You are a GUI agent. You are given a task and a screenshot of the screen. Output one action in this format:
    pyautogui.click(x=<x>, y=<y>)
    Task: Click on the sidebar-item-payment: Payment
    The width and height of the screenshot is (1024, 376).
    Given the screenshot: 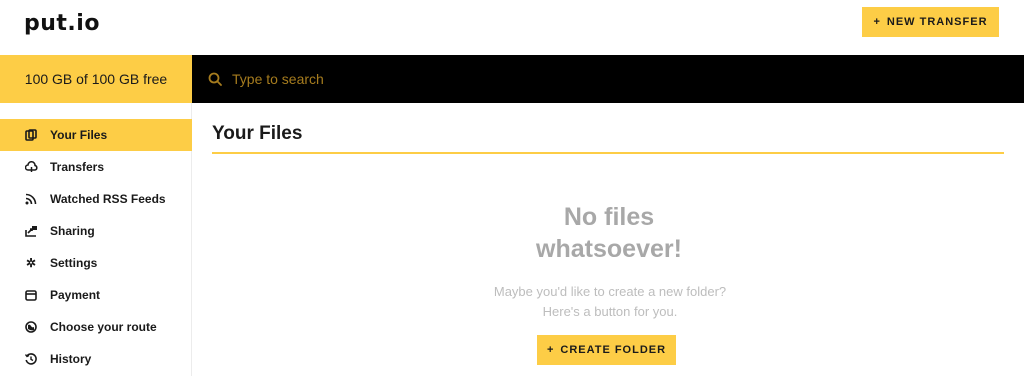 What is the action you would take?
    pyautogui.click(x=96, y=295)
    